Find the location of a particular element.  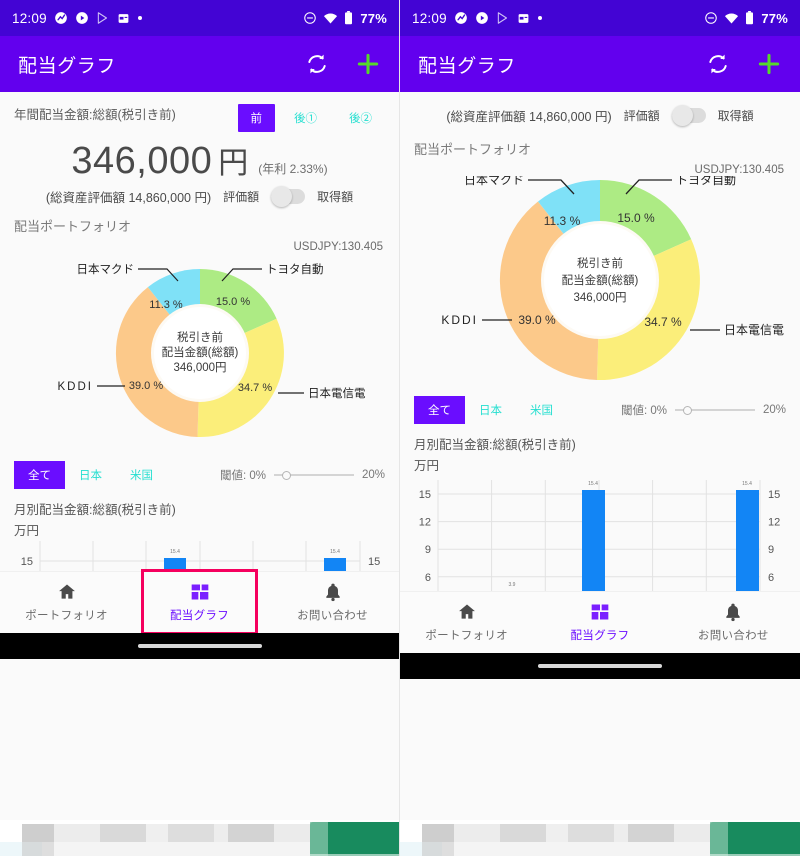

nav-item-dividend-graph: 配当グラフ is located at coordinates (199, 602).